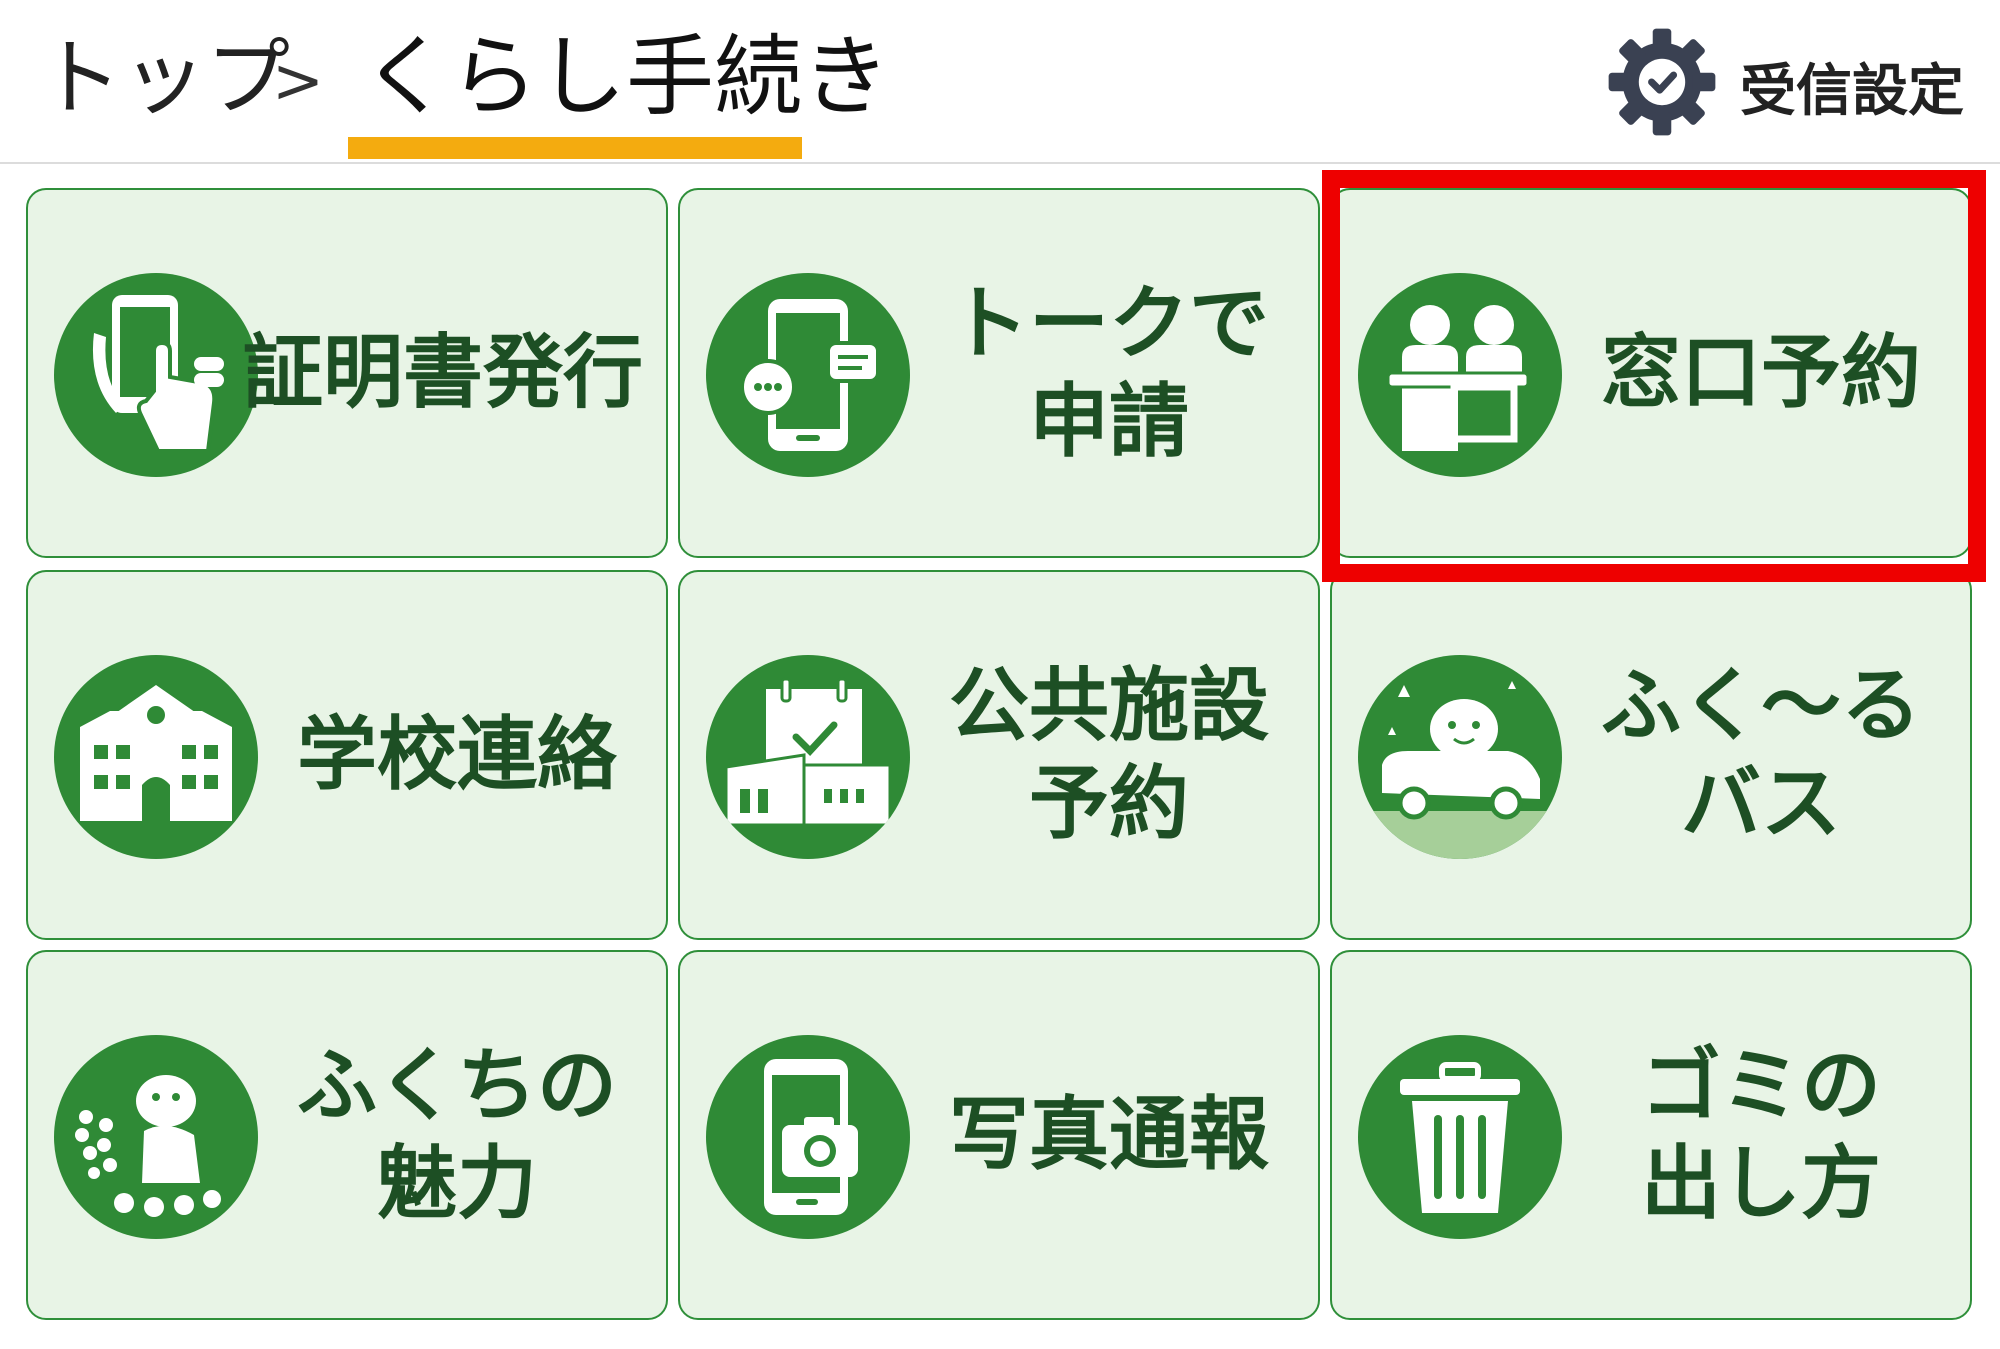 This screenshot has height=1349, width=2000. Describe the element at coordinates (1109, 705) in the screenshot. I see `tile-label-line: 公共施設` at that location.